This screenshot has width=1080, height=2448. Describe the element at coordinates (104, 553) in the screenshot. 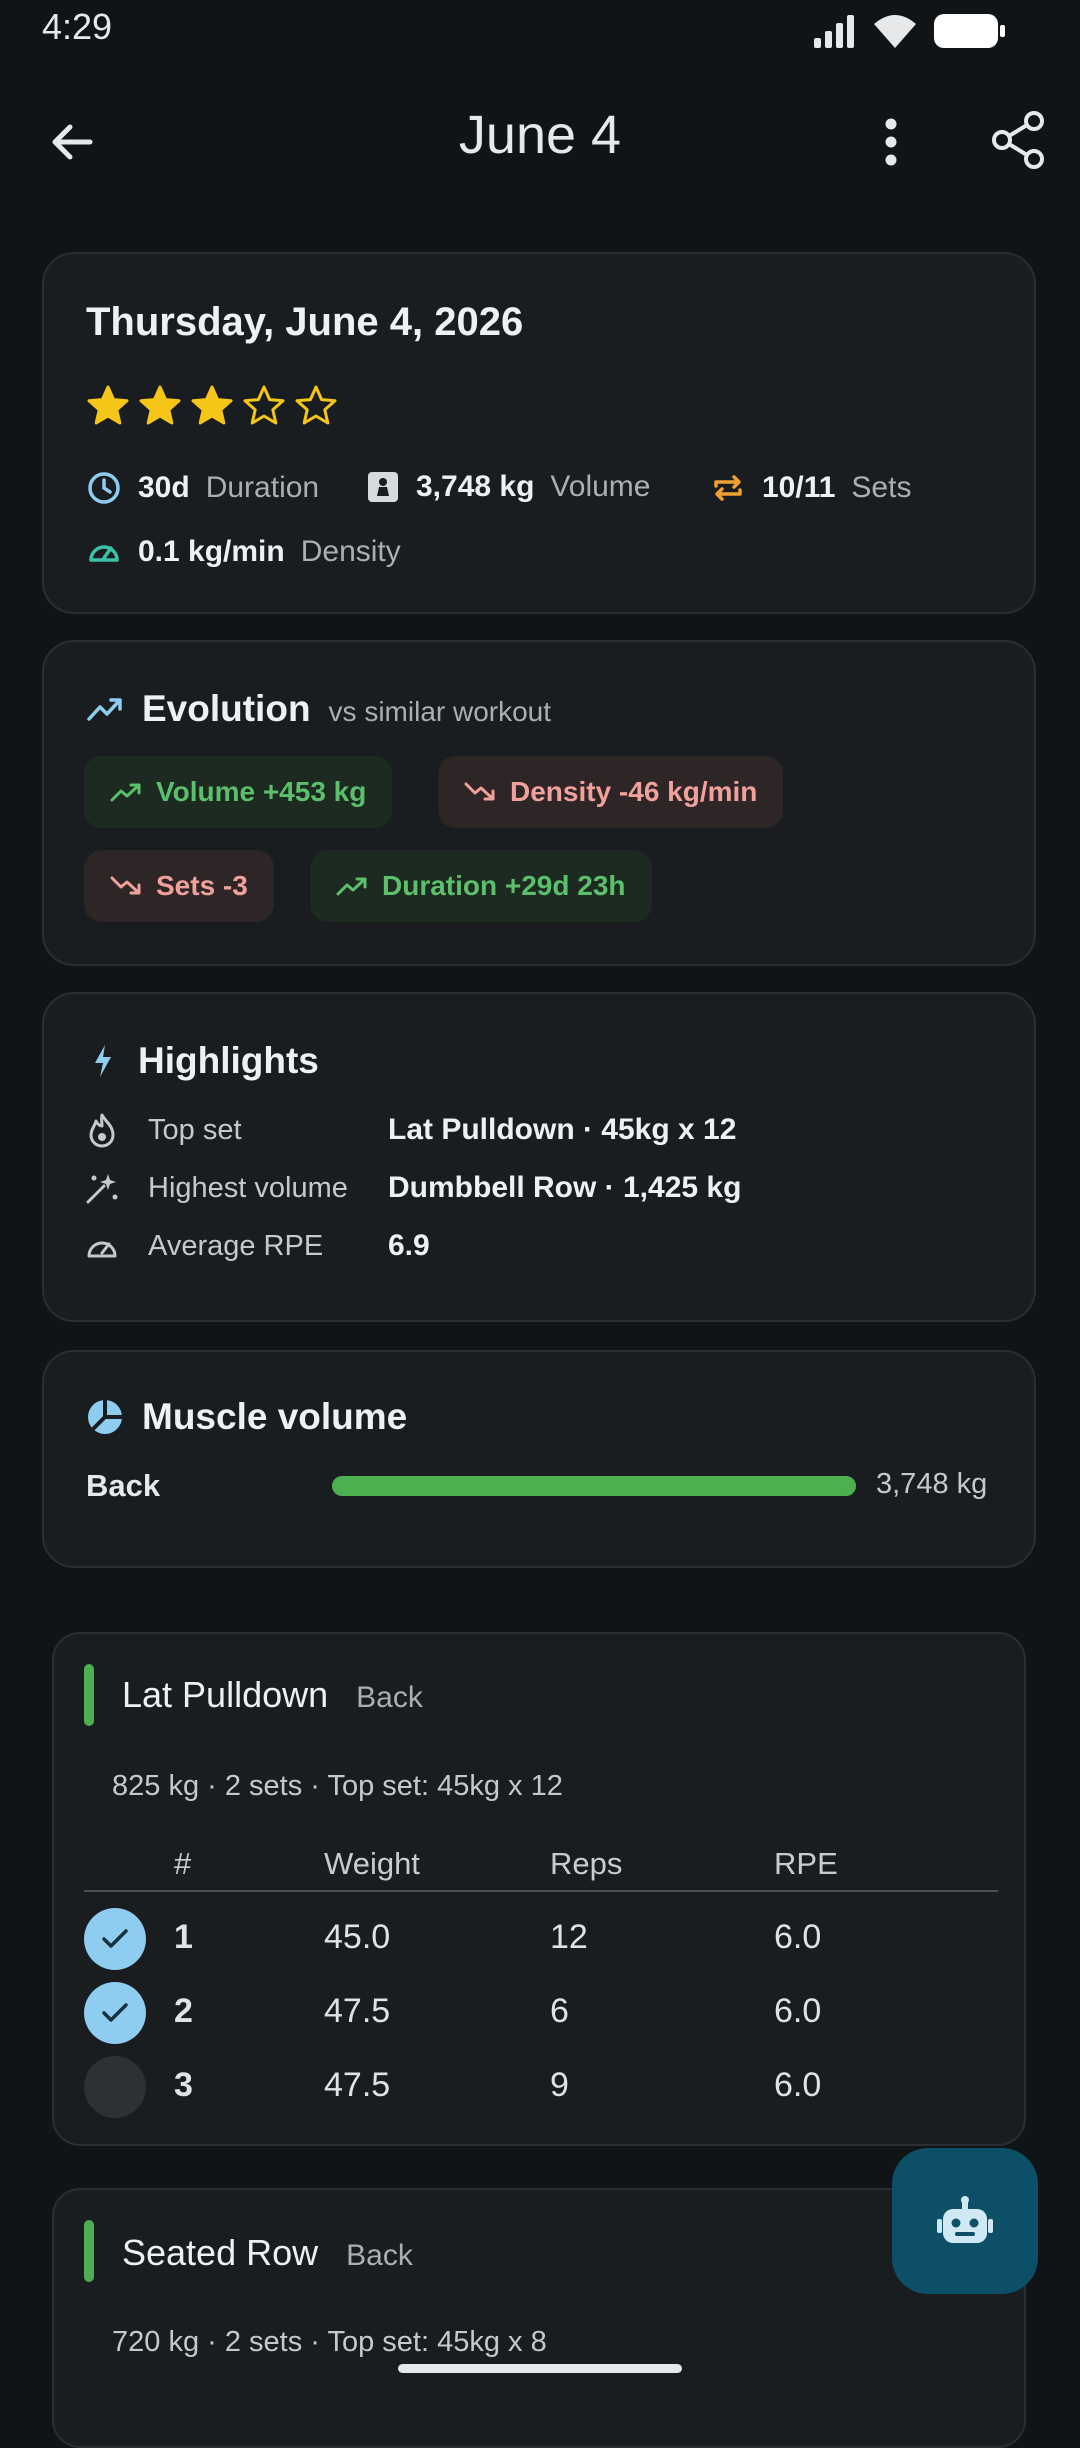

I see `speedometer-icon` at that location.